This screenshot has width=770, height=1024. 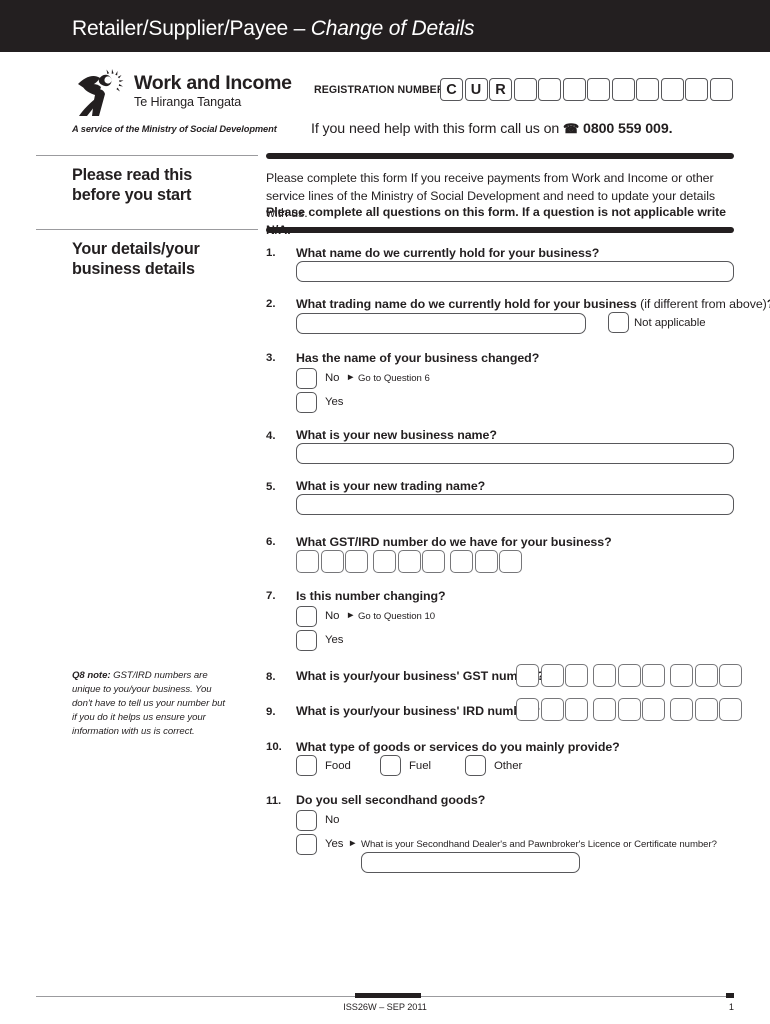 What do you see at coordinates (618, 322) in the screenshot?
I see `trading-name-not-applicable-checkbox` at bounding box center [618, 322].